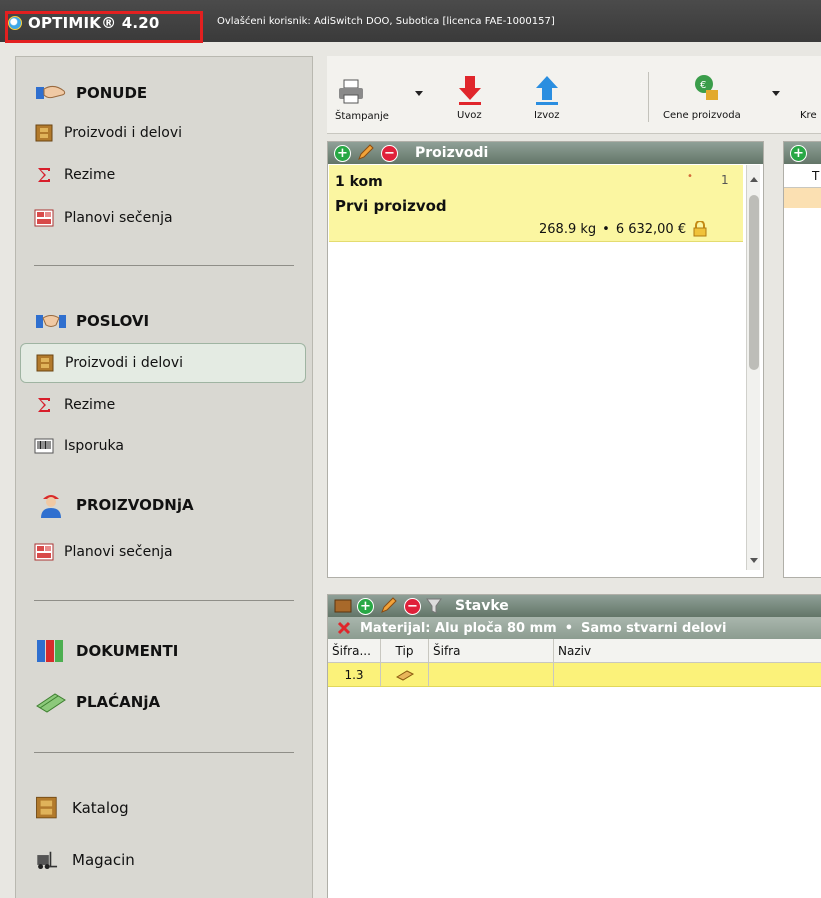 Image resolution: width=821 pixels, height=898 pixels. Describe the element at coordinates (103, 552) in the screenshot. I see `sidebar-item-proizvodnja-planovi: Planovi sečenja` at that location.